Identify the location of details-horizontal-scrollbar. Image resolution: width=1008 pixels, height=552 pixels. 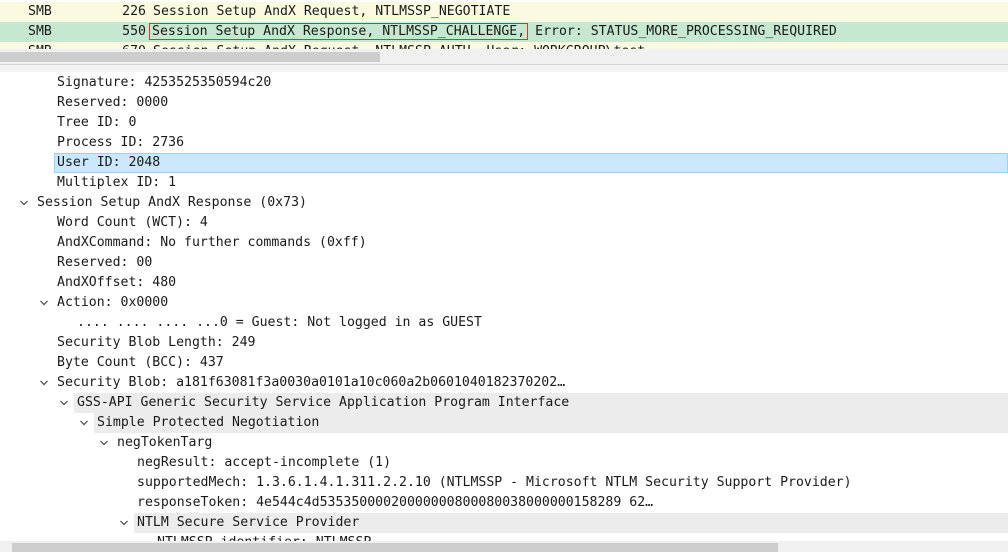
(504, 546).